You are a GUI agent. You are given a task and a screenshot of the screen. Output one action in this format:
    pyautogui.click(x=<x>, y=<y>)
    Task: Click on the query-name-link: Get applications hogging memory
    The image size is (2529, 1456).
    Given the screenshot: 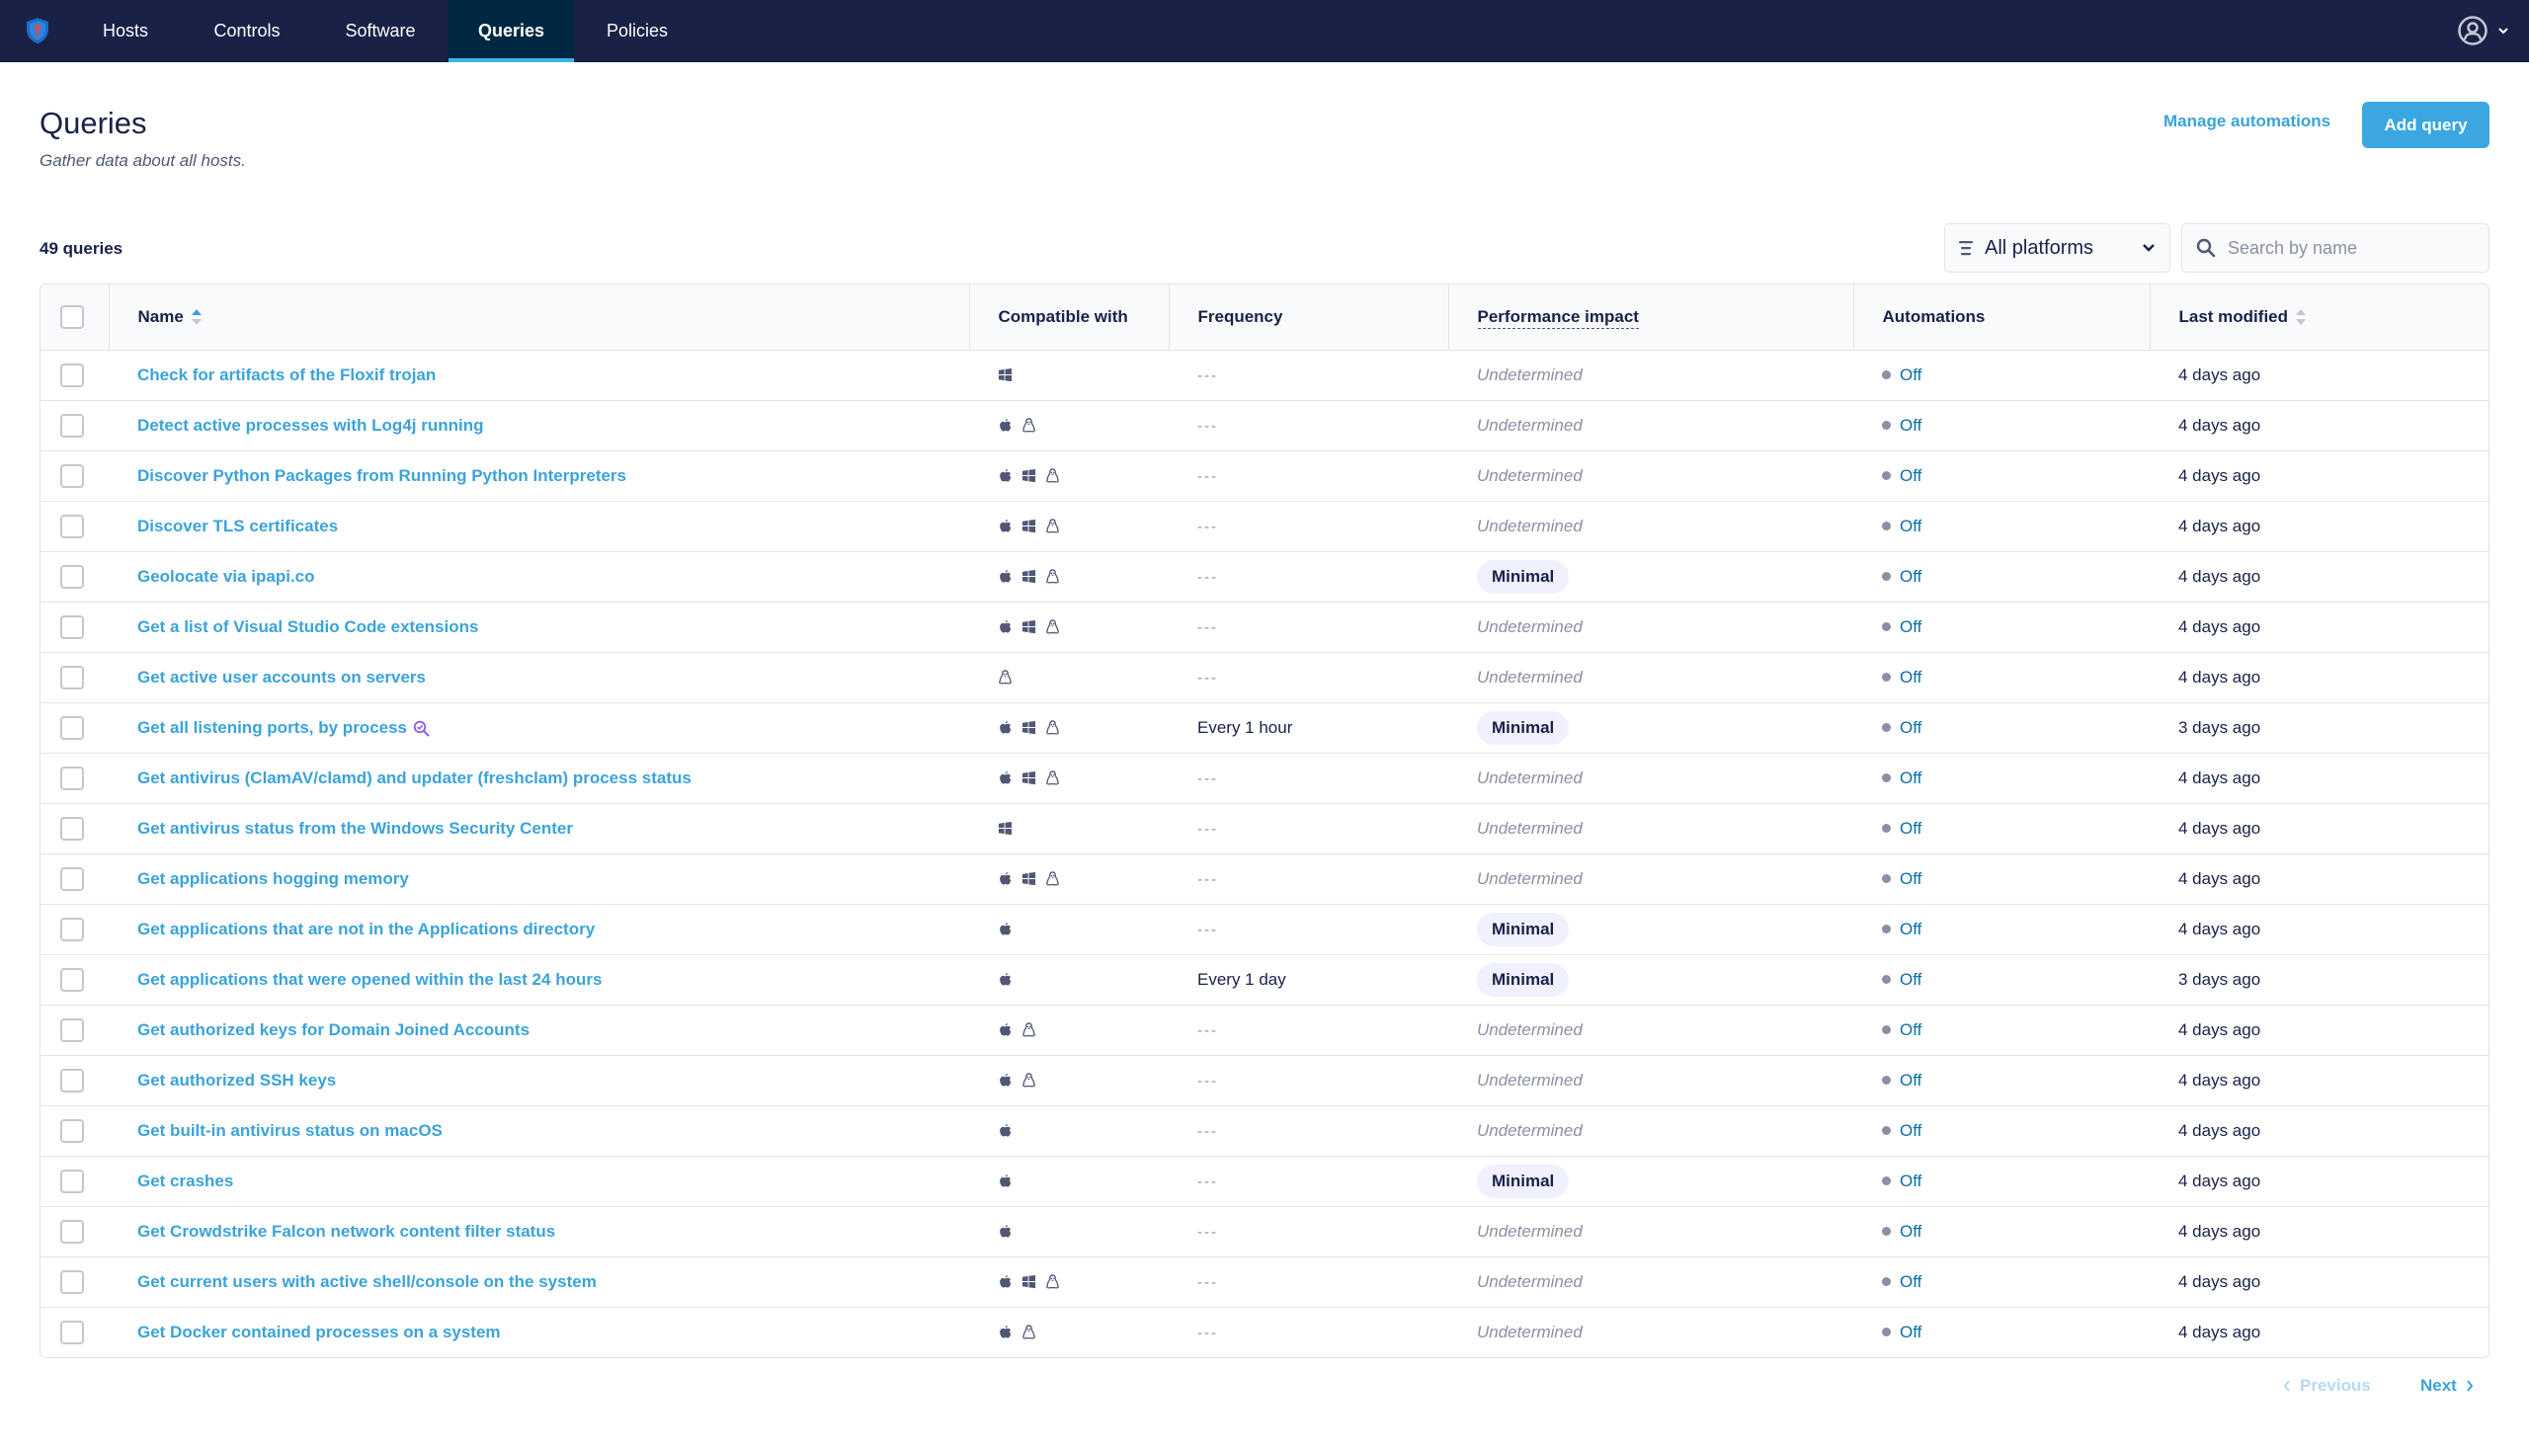 What is the action you would take?
    pyautogui.click(x=273, y=878)
    